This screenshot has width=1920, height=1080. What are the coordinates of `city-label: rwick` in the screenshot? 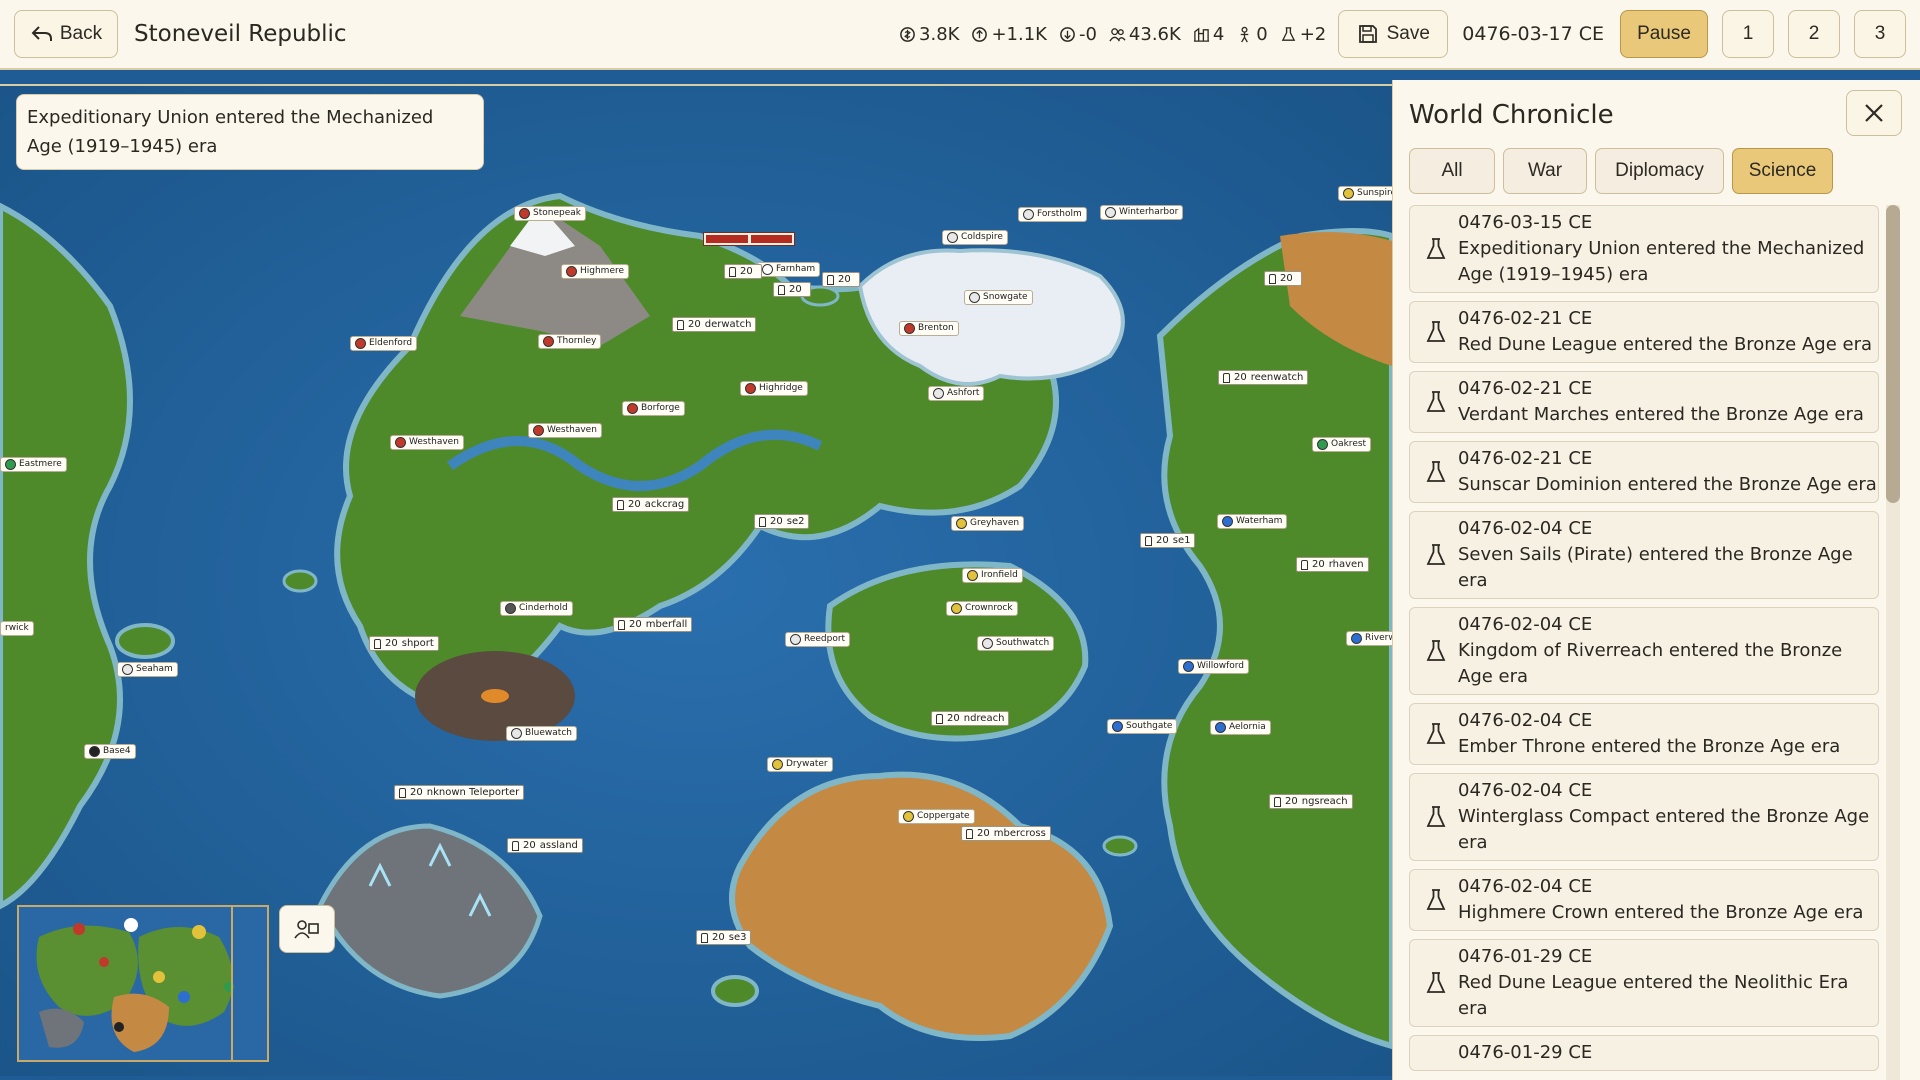 It's located at (17, 628).